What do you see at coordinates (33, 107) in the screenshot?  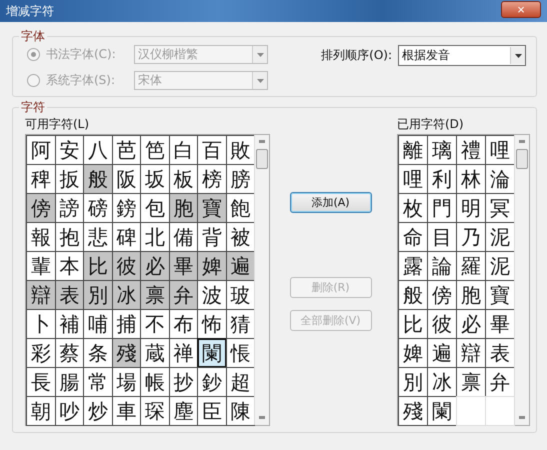 I see `group-title: 字符` at bounding box center [33, 107].